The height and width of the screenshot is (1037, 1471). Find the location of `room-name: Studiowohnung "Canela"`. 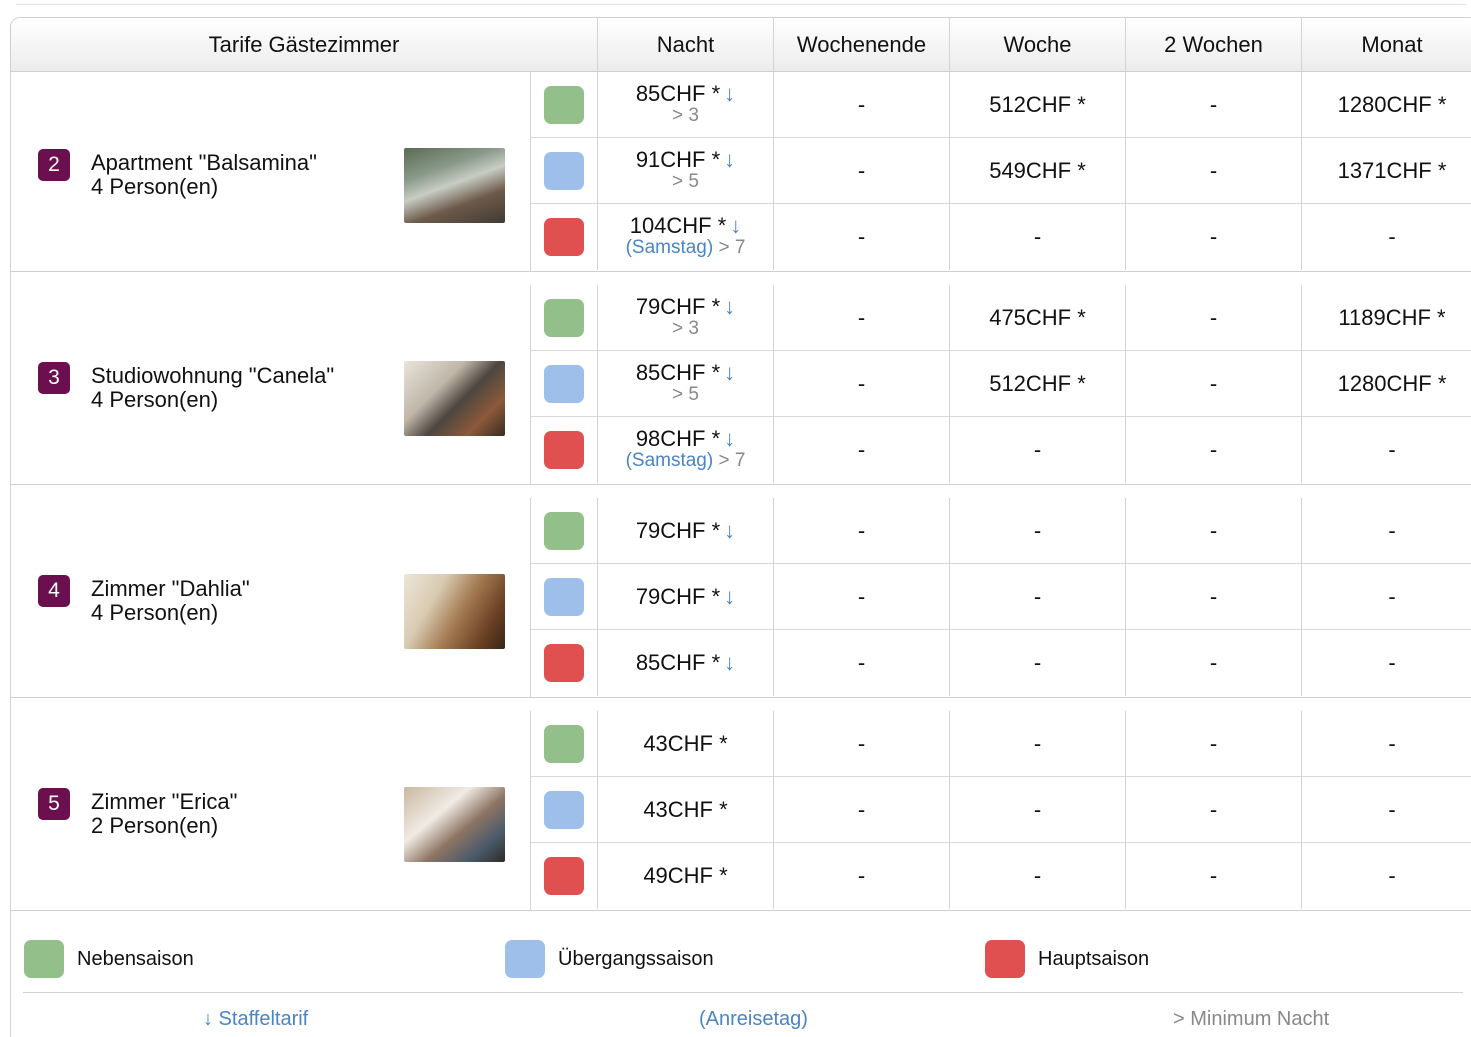

room-name: Studiowohnung "Canela" is located at coordinates (212, 376).